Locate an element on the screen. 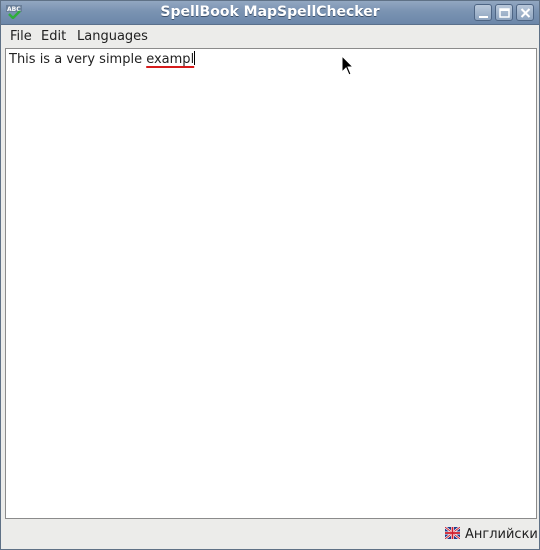 This screenshot has width=540, height=550. window-title: SpellBook MapSpellChecker is located at coordinates (270, 12).